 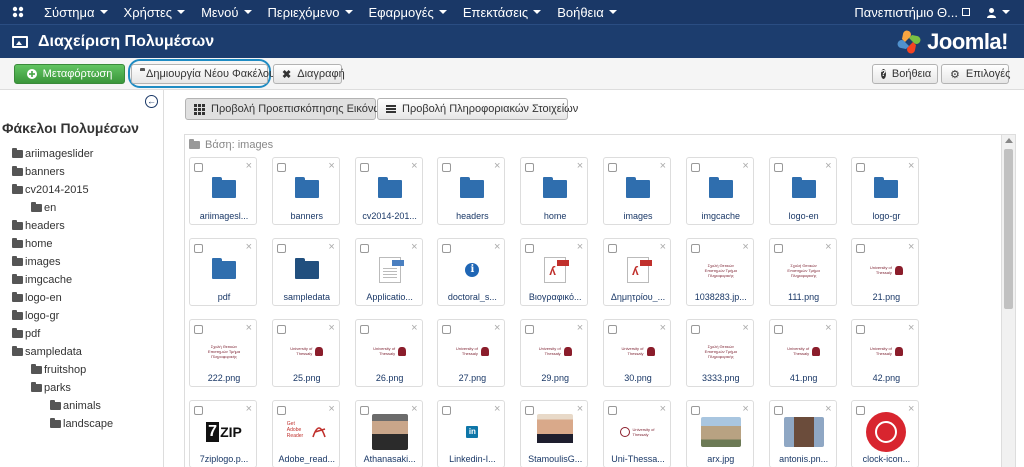 What do you see at coordinates (720, 433) in the screenshot?
I see `file-thumbnail: × arx.jpg` at bounding box center [720, 433].